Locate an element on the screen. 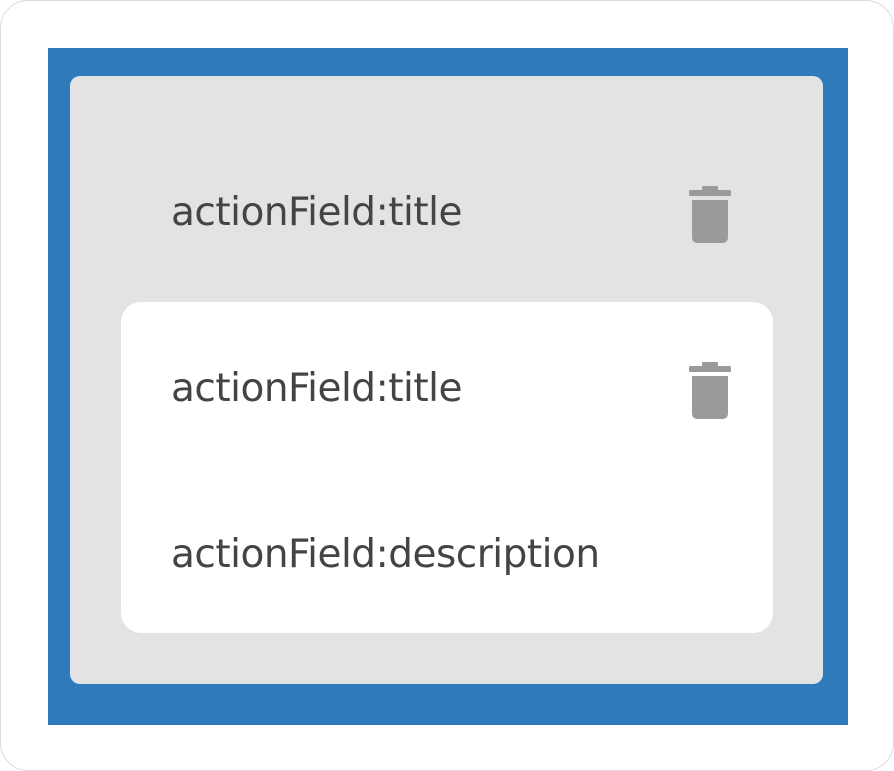 Image resolution: width=894 pixels, height=771 pixels. action-field-title: actionField:title is located at coordinates (316, 212).